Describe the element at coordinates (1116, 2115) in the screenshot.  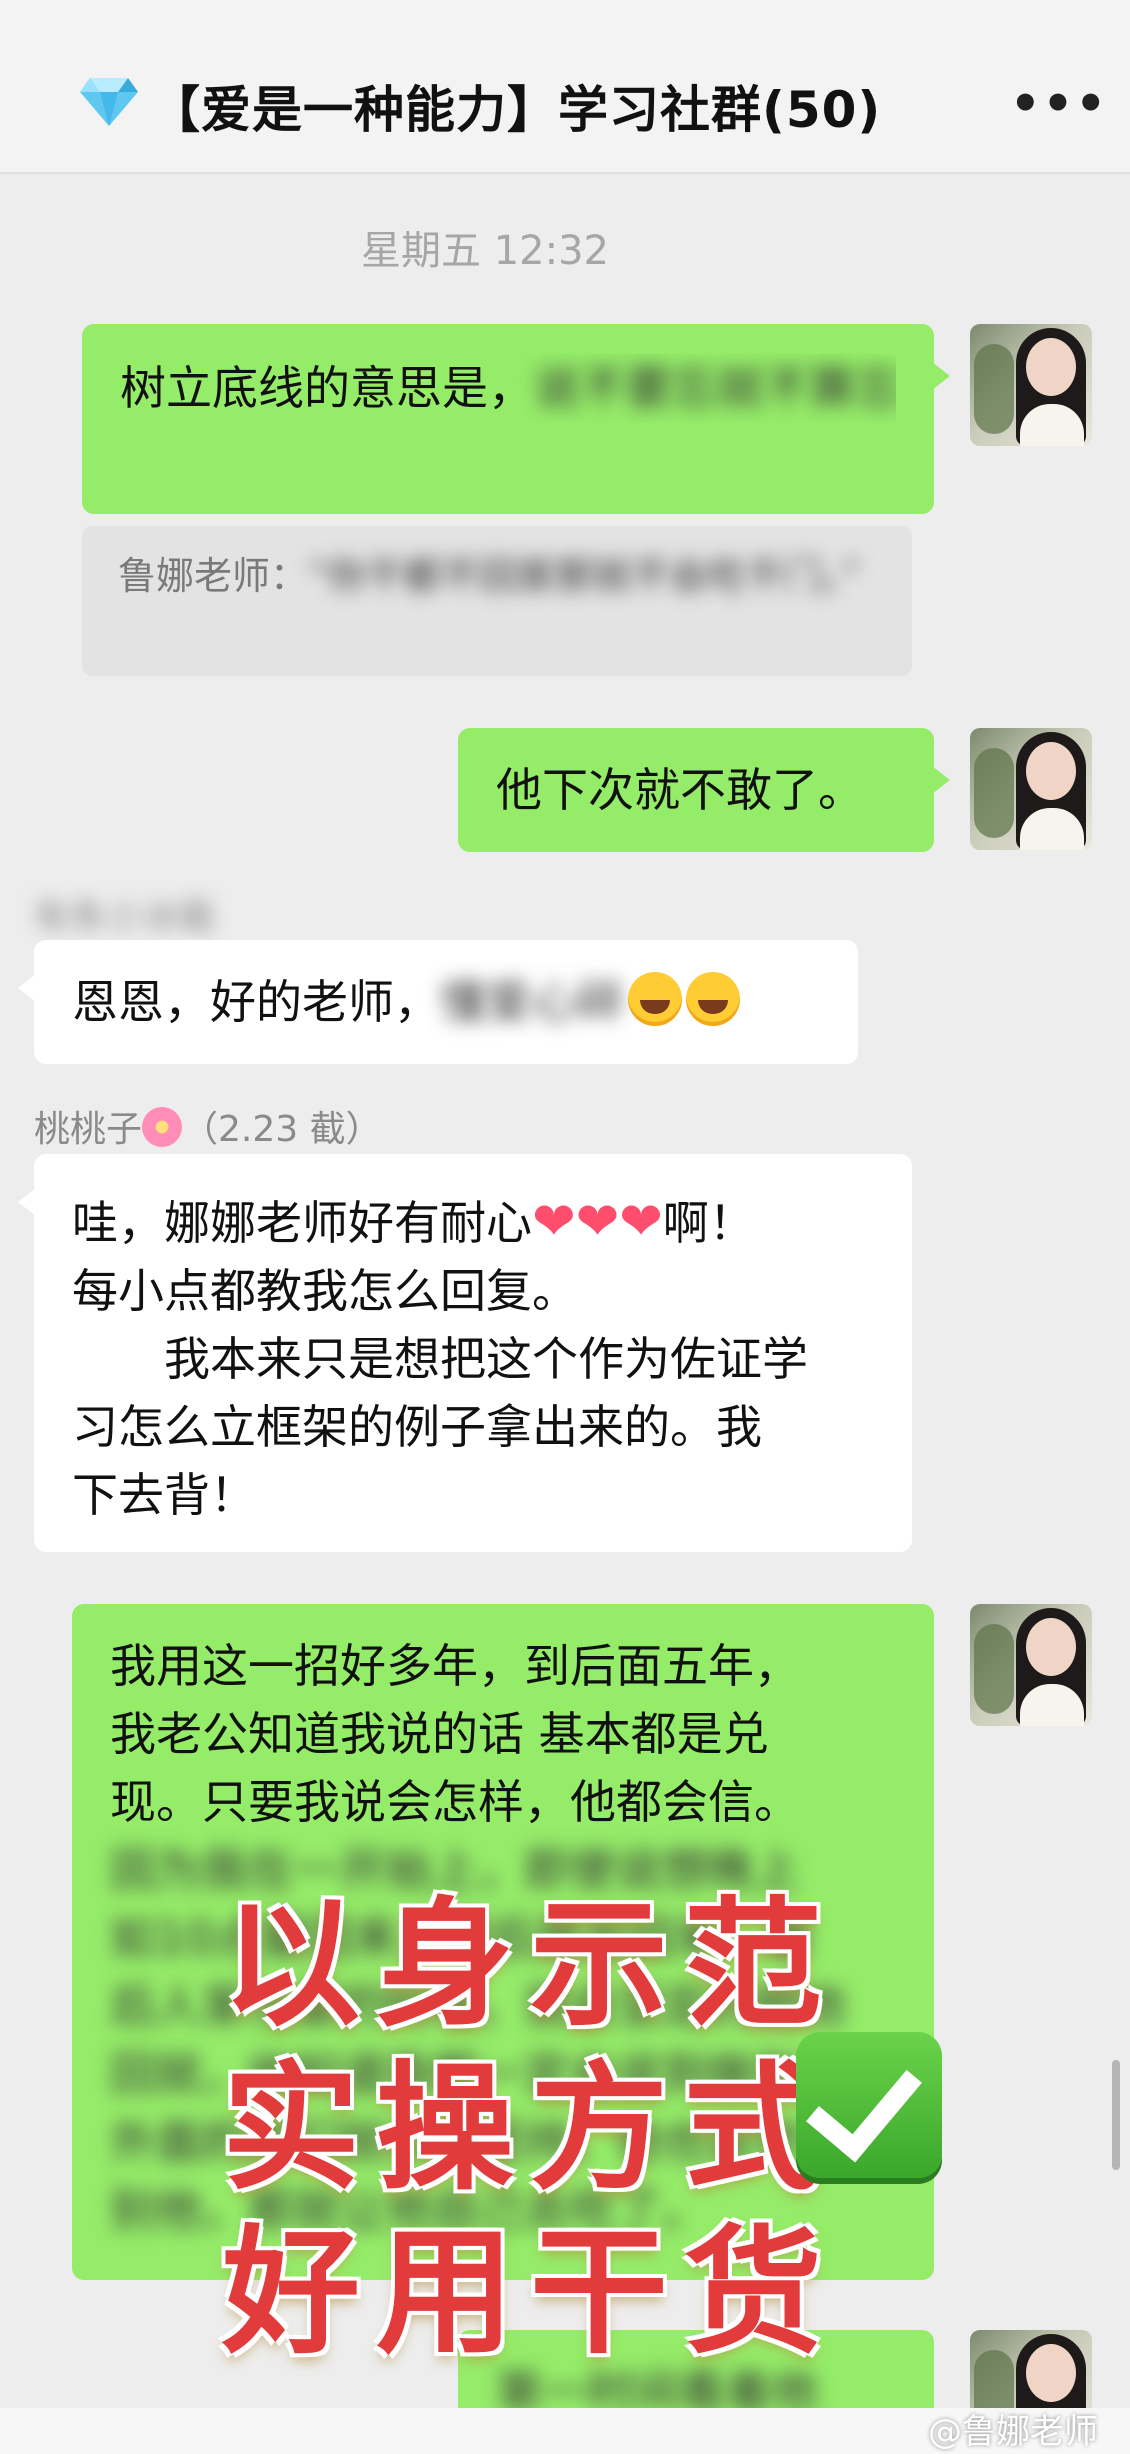
I see `scrollbar` at that location.